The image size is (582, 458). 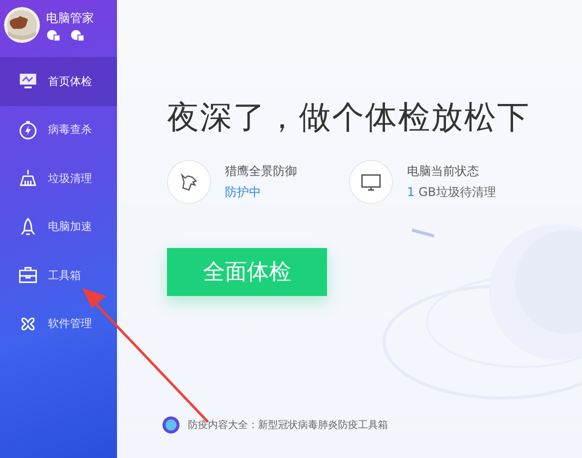 What do you see at coordinates (28, 81) in the screenshot?
I see `monitor-icon` at bounding box center [28, 81].